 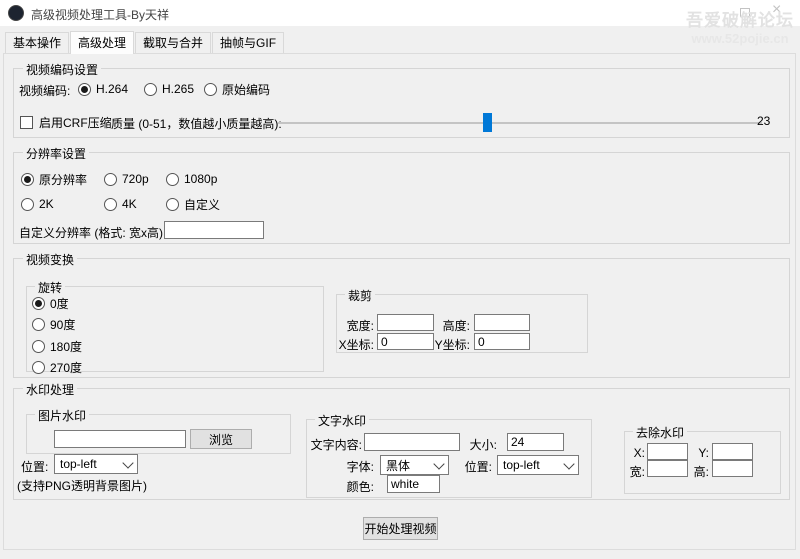 What do you see at coordinates (776, 10) in the screenshot?
I see `close-icon: ×` at bounding box center [776, 10].